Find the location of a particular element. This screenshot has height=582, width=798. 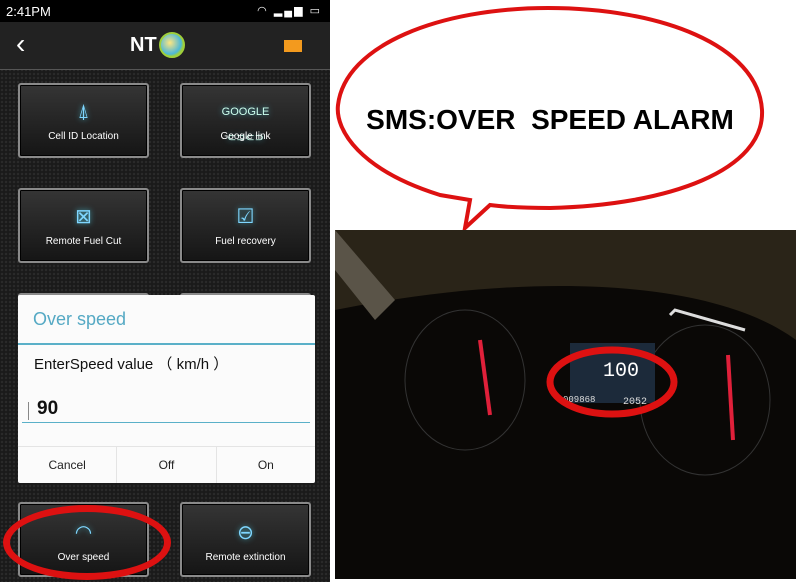

on-button: On is located at coordinates (266, 465).